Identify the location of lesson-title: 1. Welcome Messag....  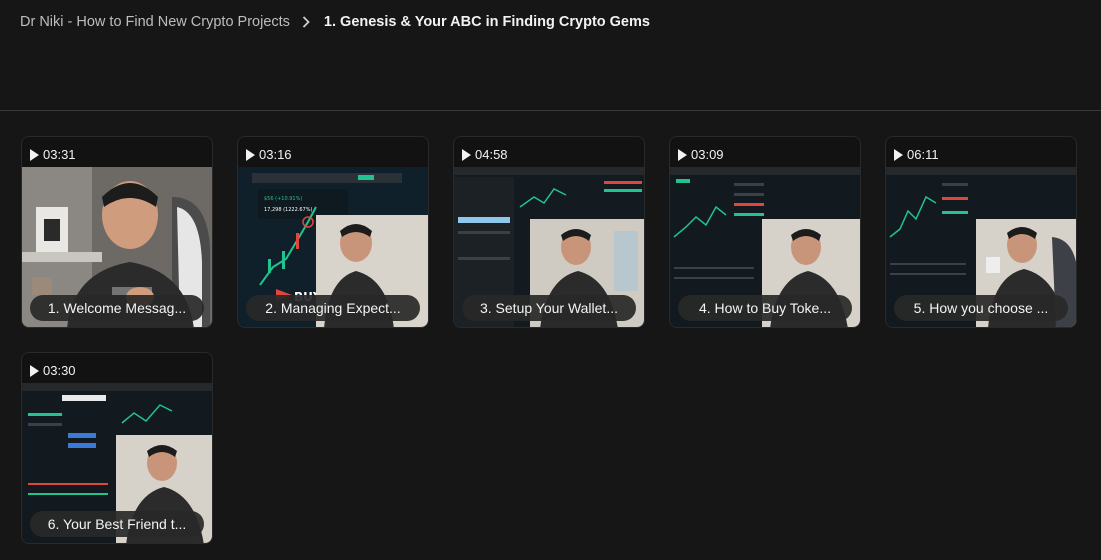
(117, 308).